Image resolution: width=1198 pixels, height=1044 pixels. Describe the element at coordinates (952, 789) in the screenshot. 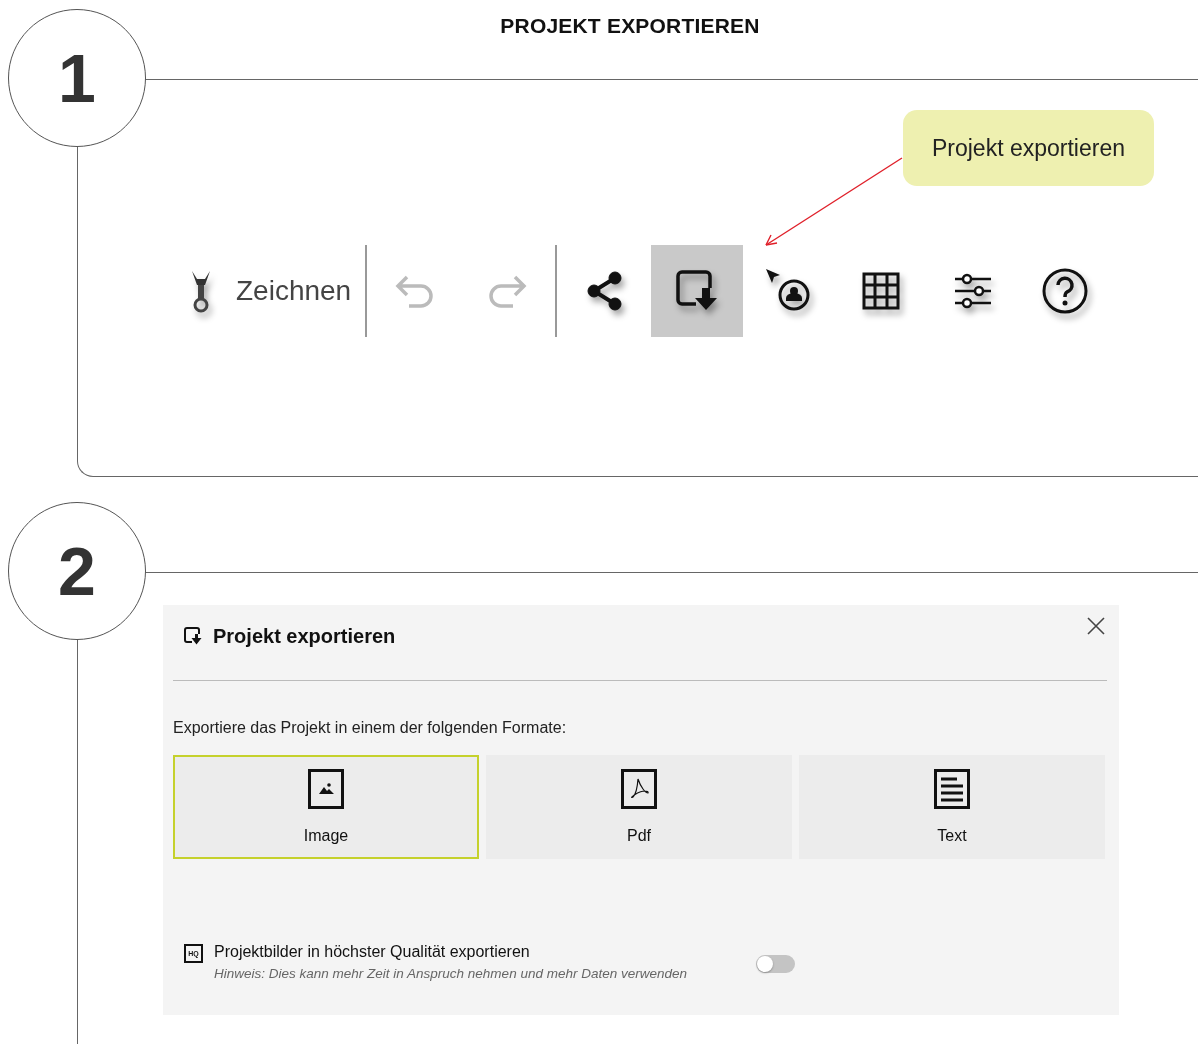

I see `text-file-icon` at that location.